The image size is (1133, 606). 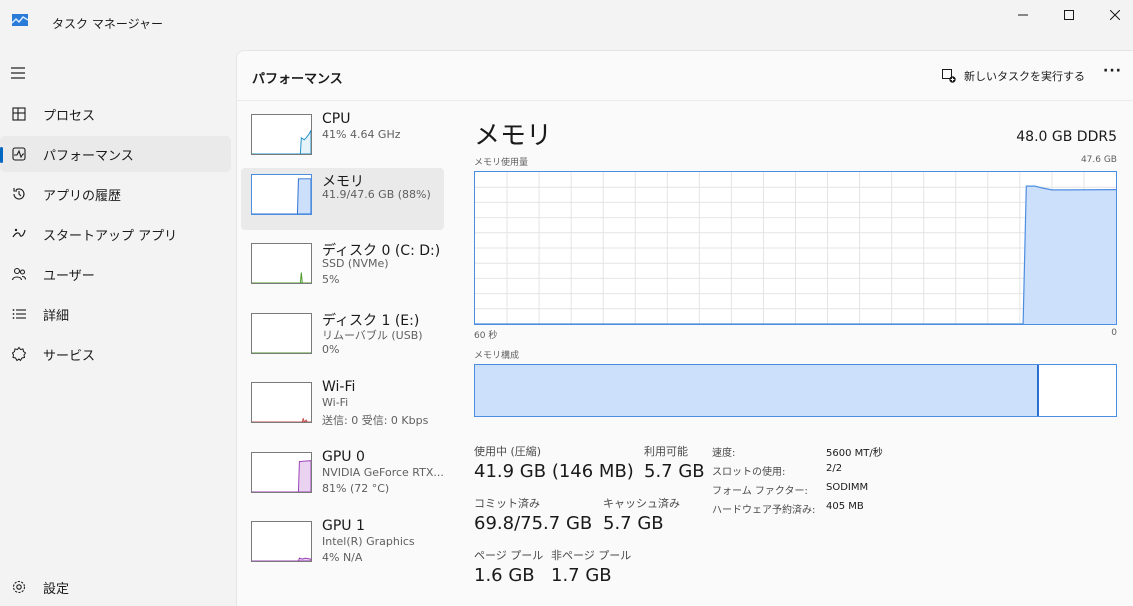 I want to click on usage-graph-label: メモリ使用量, so click(x=501, y=163).